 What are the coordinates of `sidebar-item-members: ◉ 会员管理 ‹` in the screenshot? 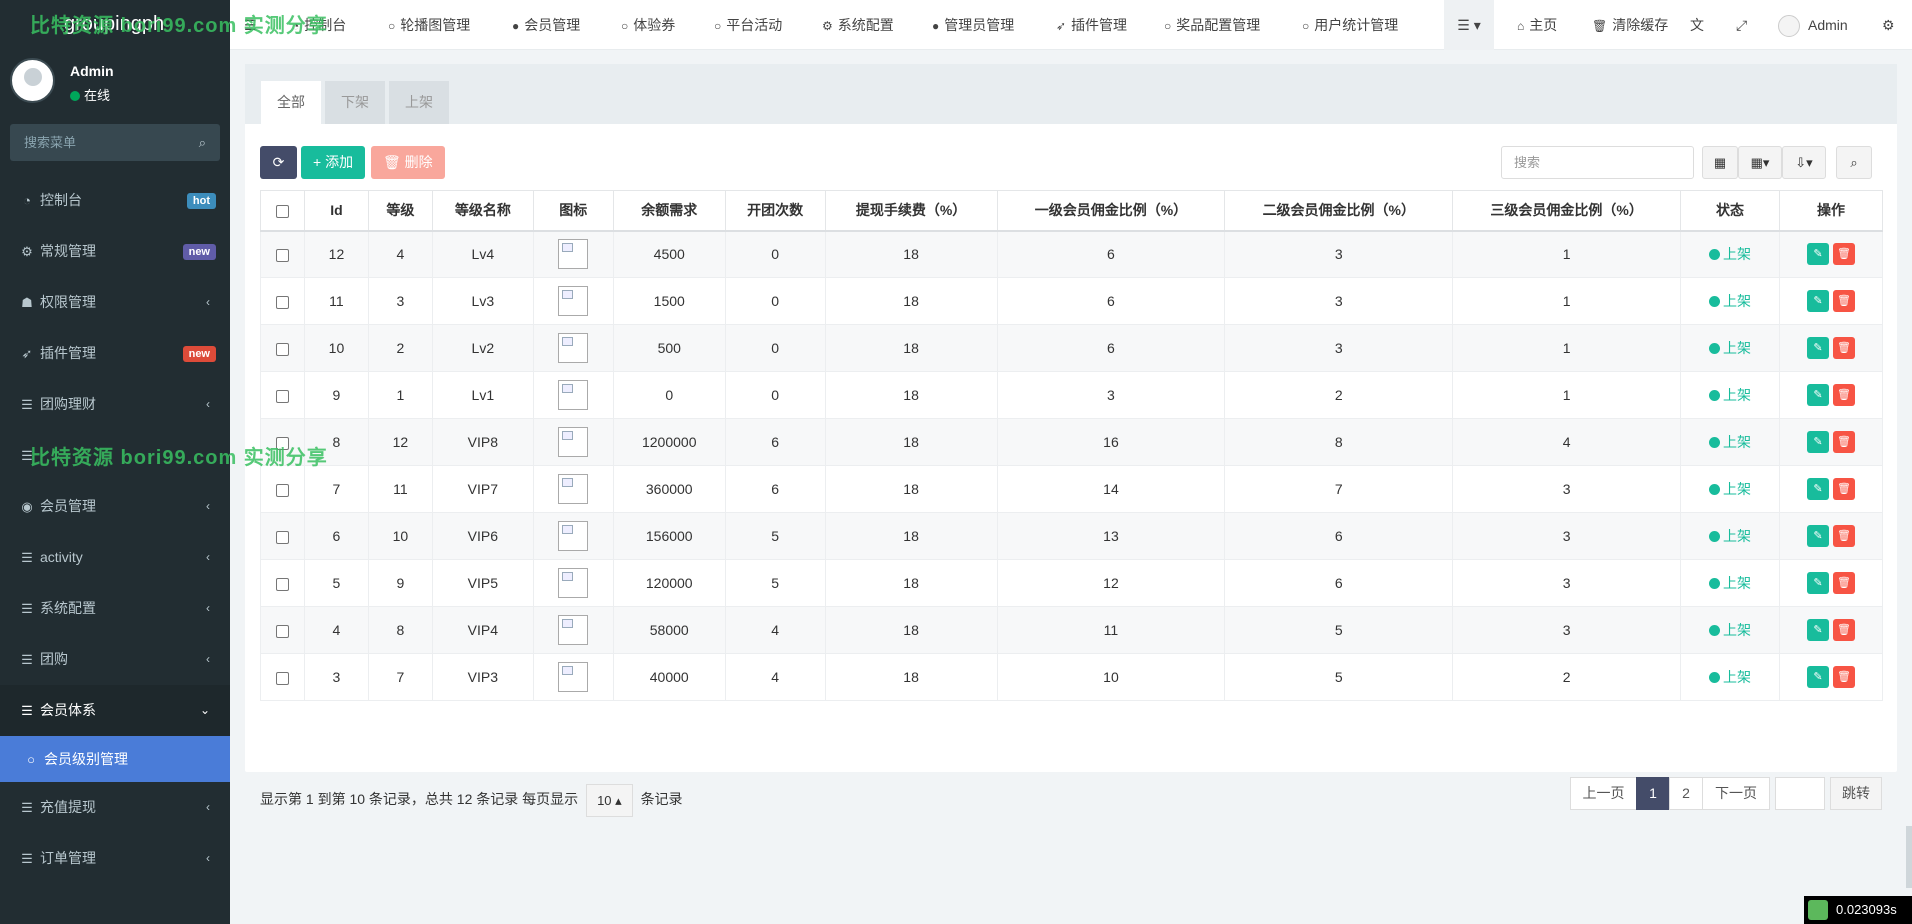 It's located at (115, 506).